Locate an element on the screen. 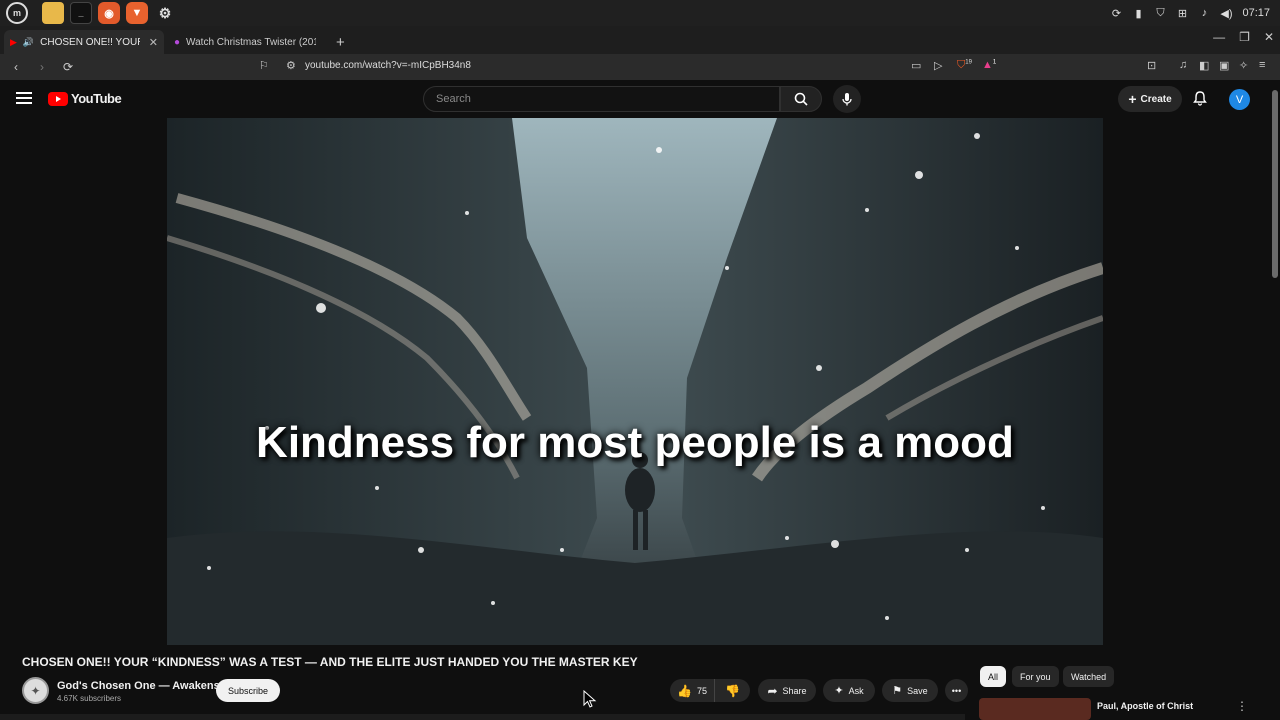  wallet-icon: ▣ is located at coordinates (1224, 65).